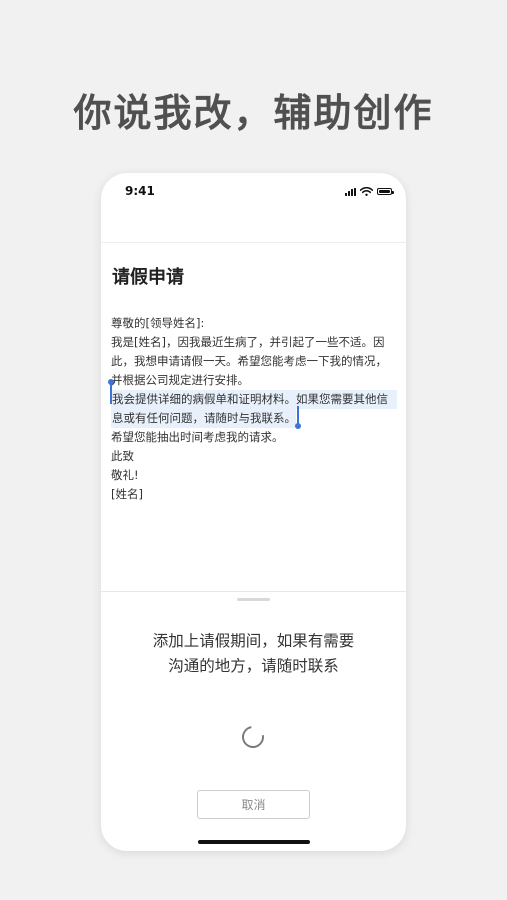 The width and height of the screenshot is (507, 900). I want to click on document-line: 此致, so click(122, 456).